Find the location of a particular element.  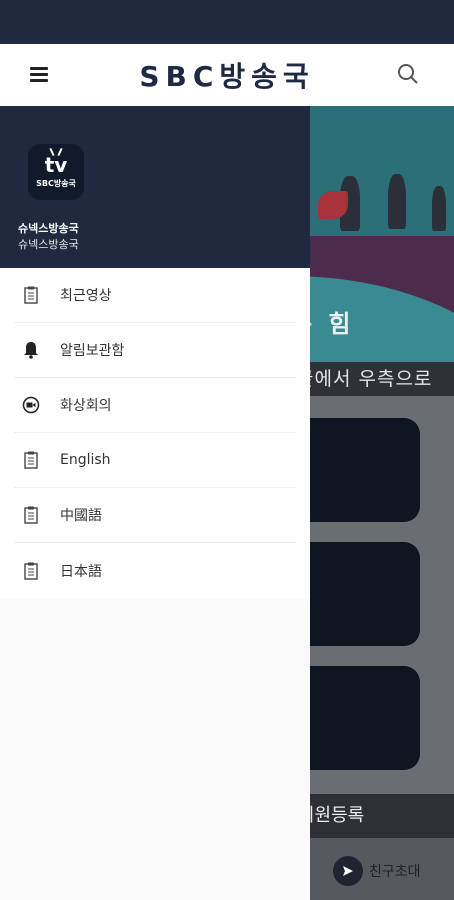

search-icon is located at coordinates (408, 74).